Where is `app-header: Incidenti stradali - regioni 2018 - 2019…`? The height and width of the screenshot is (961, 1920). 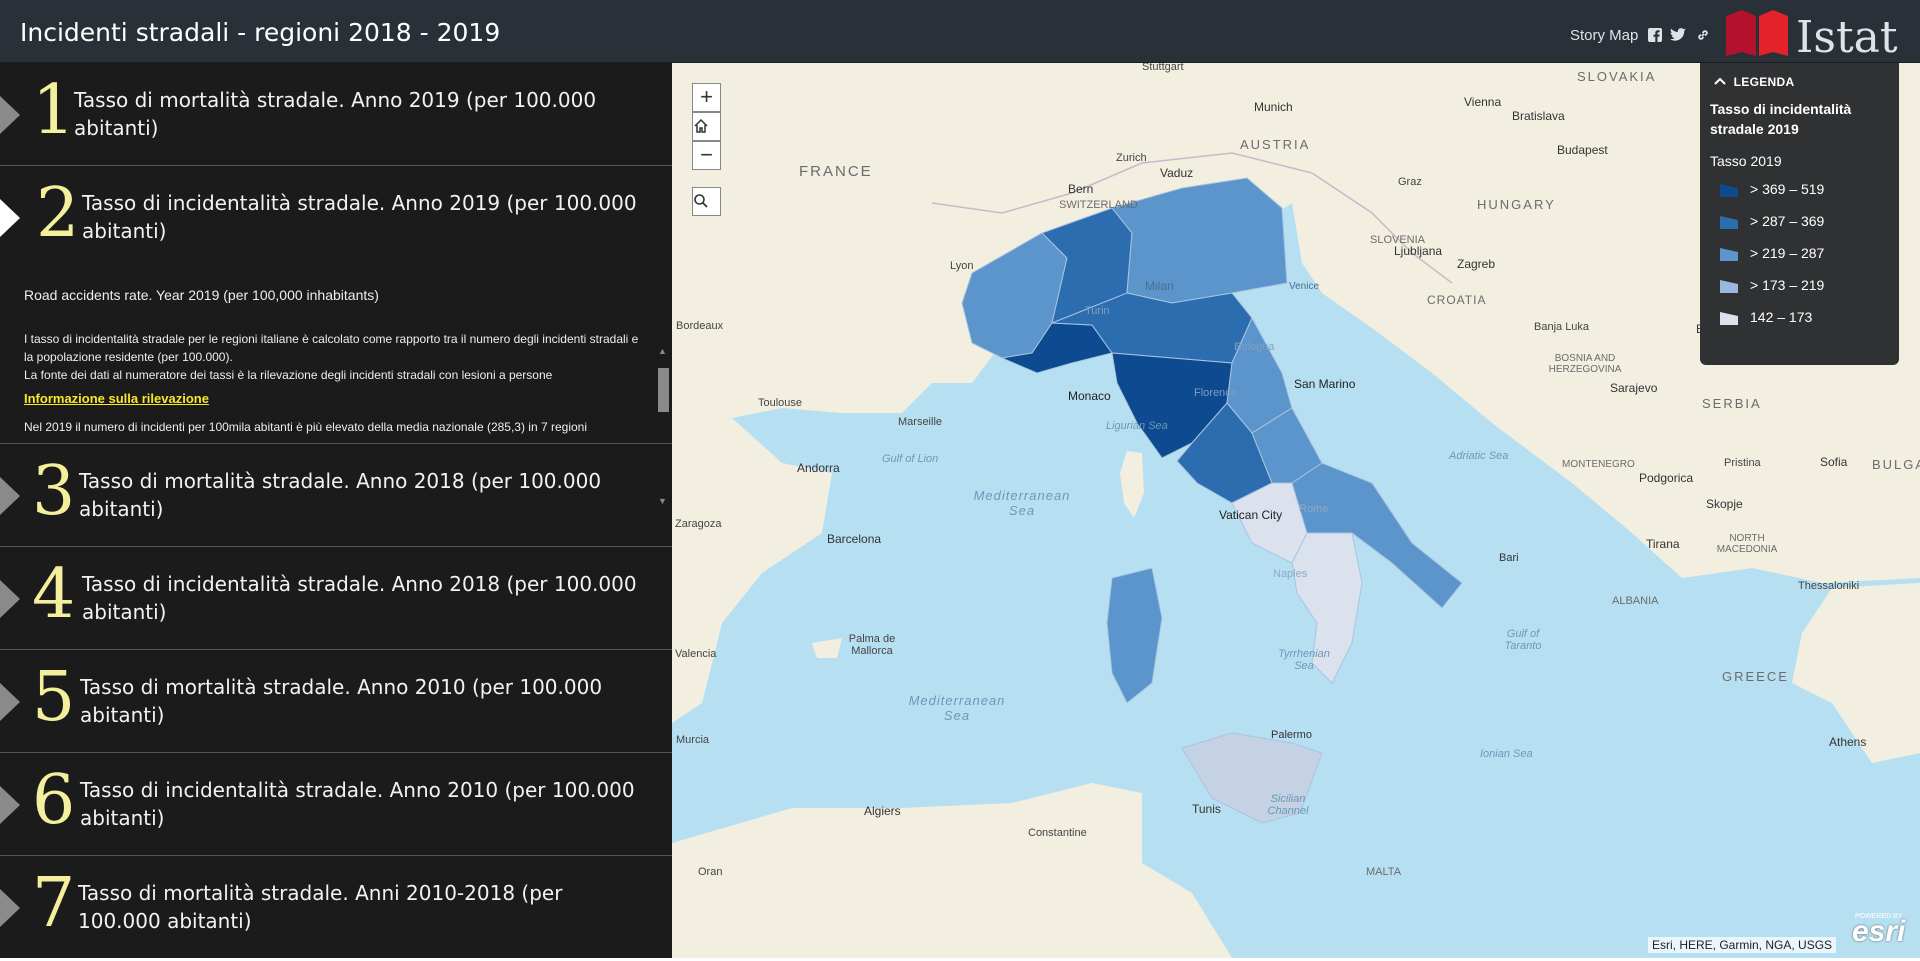
app-header: Incidenti stradali - regioni 2018 - 2019… is located at coordinates (960, 31).